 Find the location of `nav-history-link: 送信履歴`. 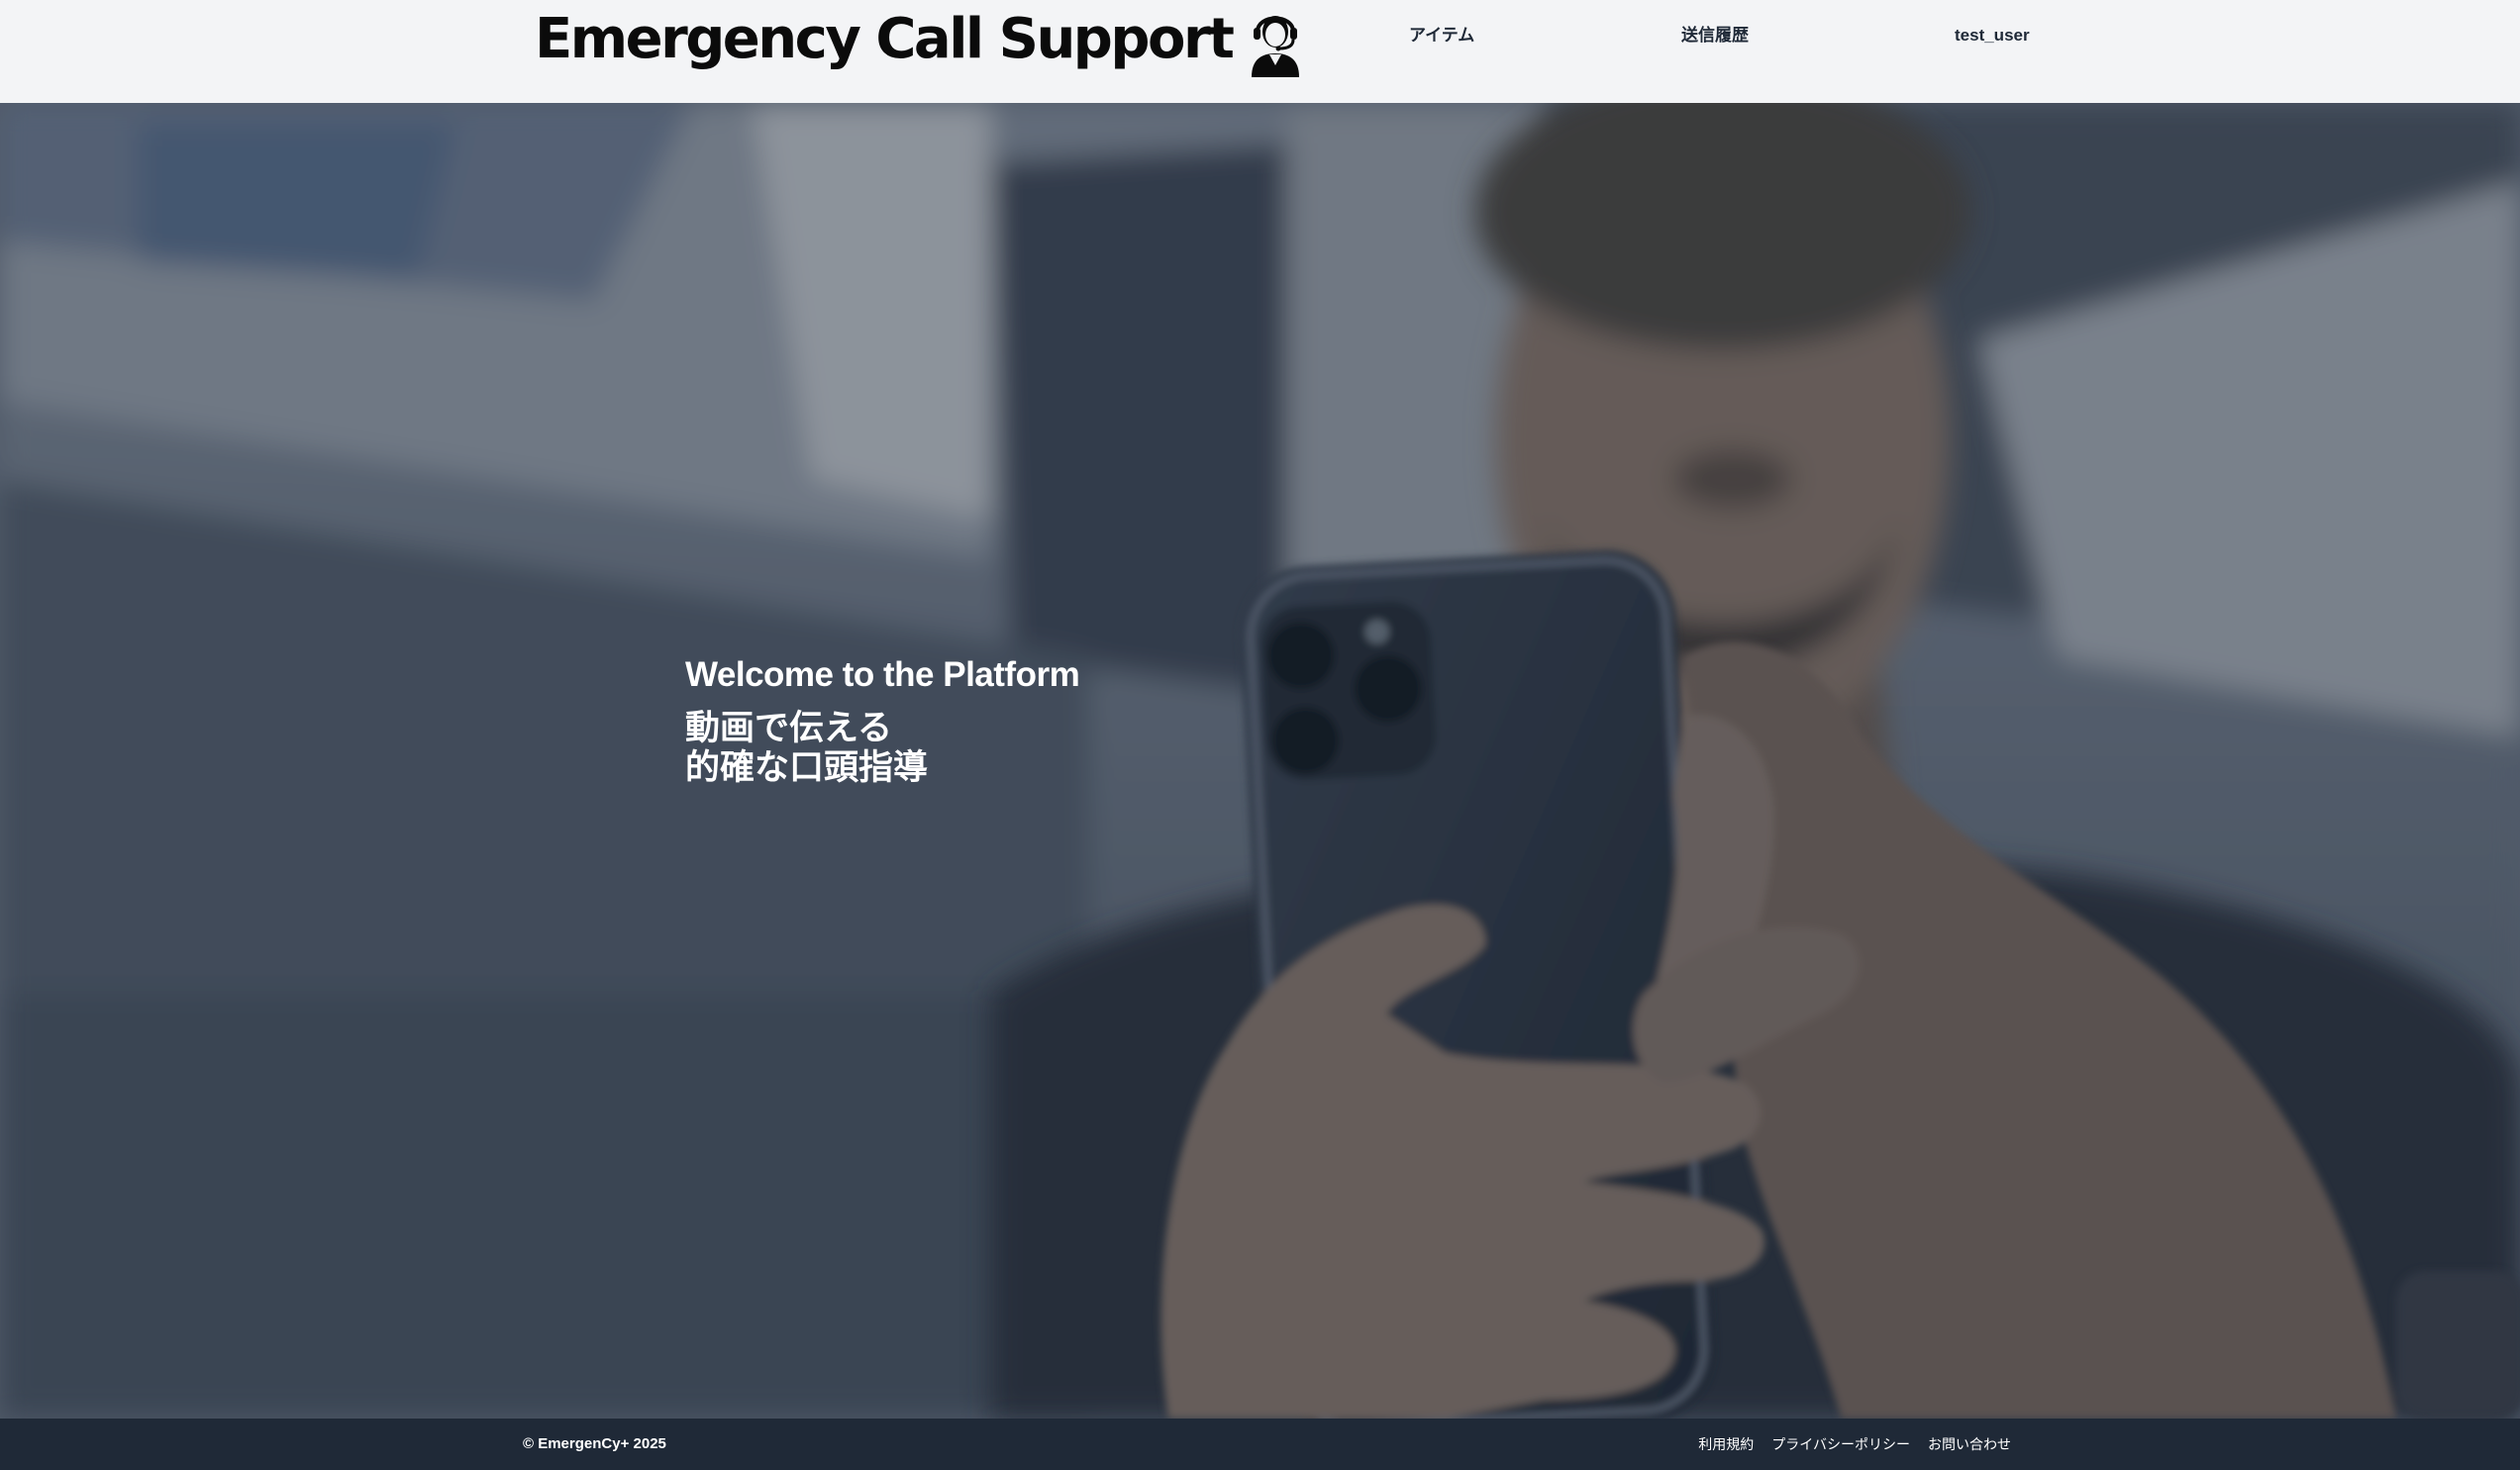

nav-history-link: 送信履歴 is located at coordinates (1715, 36).